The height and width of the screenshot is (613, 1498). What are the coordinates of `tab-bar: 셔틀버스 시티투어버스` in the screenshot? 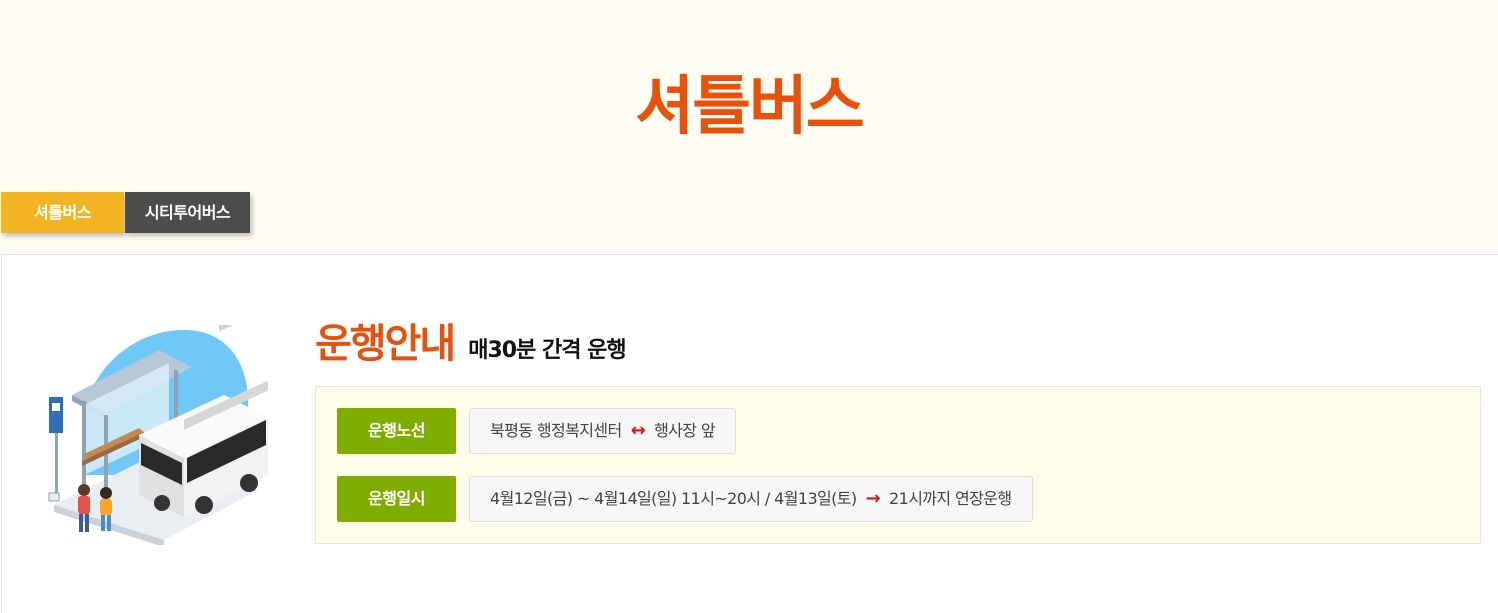 It's located at (125, 212).